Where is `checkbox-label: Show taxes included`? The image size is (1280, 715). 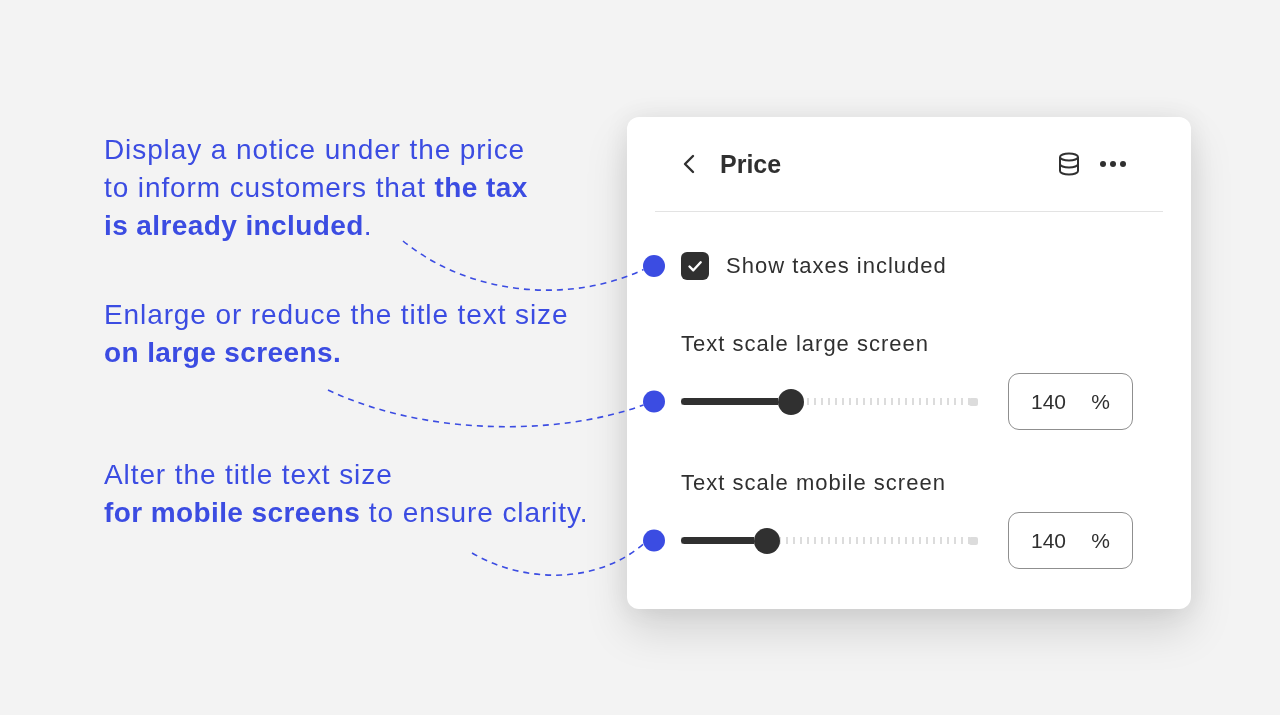
checkbox-label: Show taxes included is located at coordinates (836, 266).